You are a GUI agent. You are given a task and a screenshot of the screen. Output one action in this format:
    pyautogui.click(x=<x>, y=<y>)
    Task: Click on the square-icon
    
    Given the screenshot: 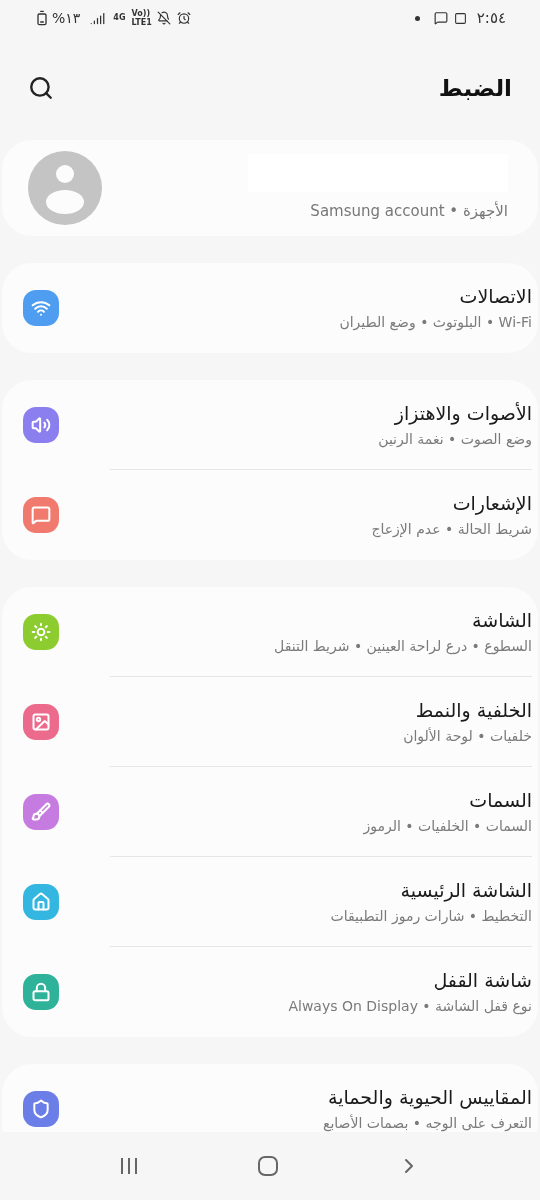 What is the action you would take?
    pyautogui.click(x=460, y=18)
    